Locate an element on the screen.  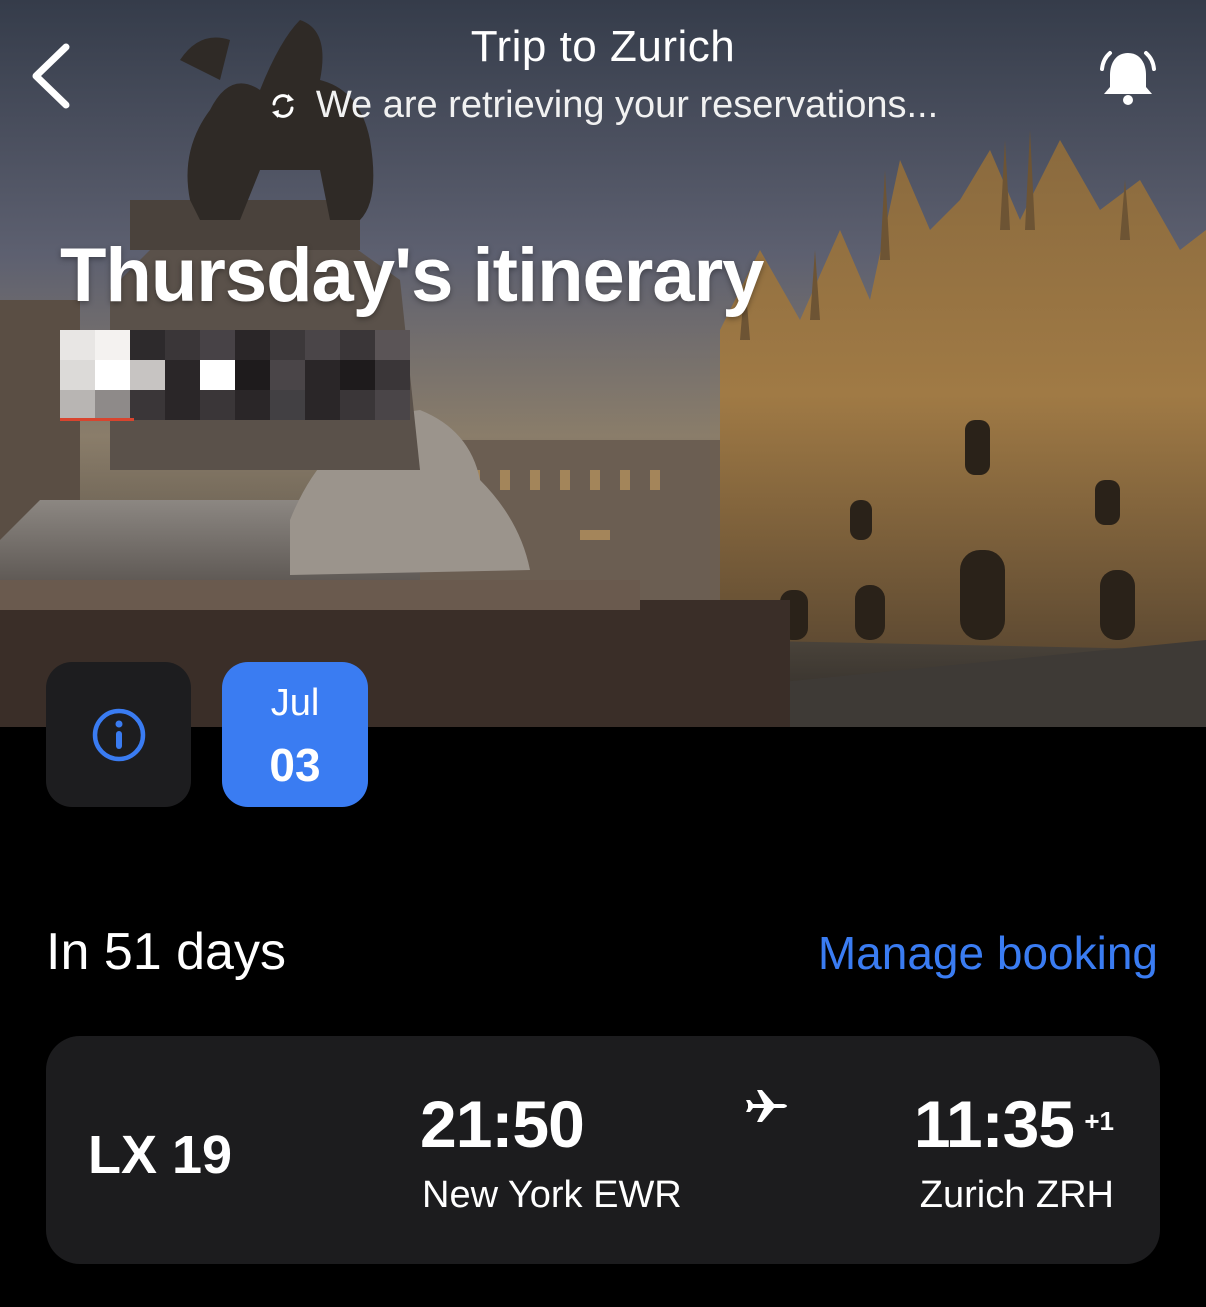
itinerary-heading: Thursday's itinerary is located at coordinates (412, 275).